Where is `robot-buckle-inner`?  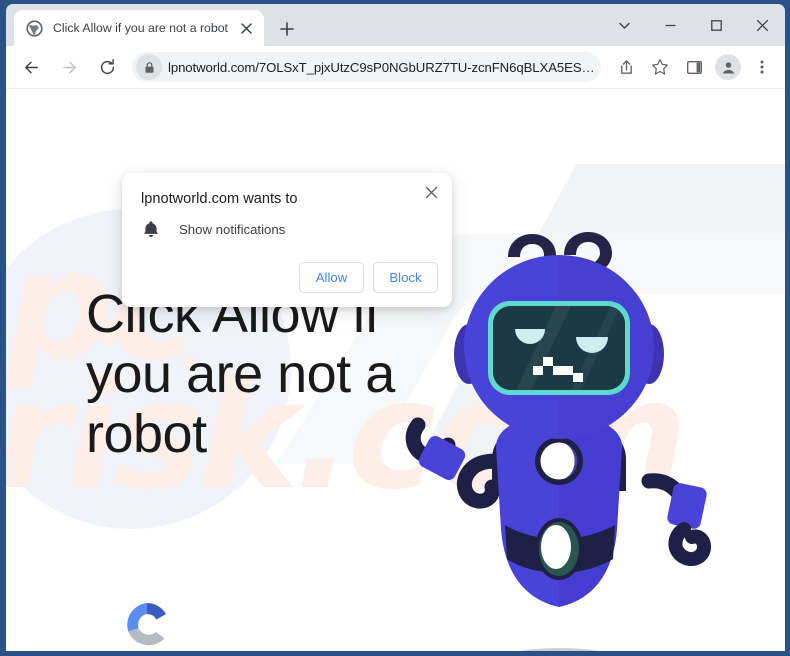
robot-buckle-inner is located at coordinates (556, 547).